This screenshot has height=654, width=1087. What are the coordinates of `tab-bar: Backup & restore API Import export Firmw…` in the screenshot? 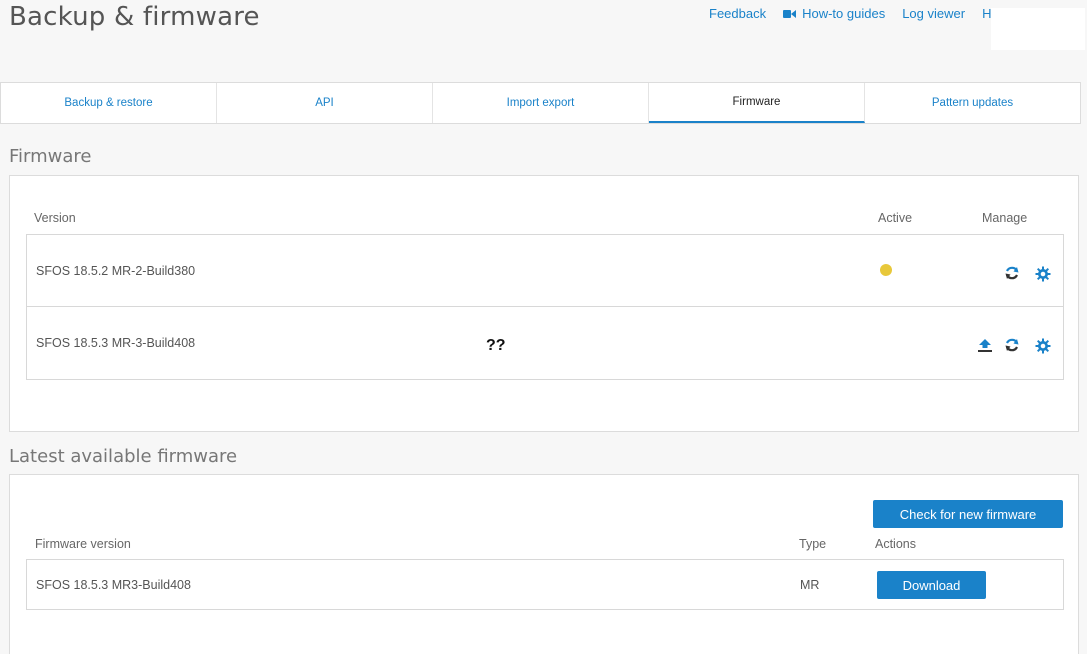 It's located at (540, 103).